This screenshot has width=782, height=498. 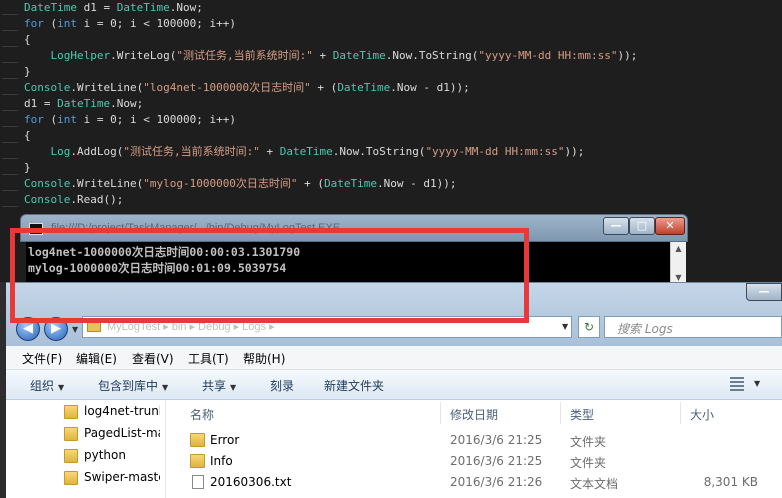 I want to click on menu-file: 文件(F), so click(x=42, y=358).